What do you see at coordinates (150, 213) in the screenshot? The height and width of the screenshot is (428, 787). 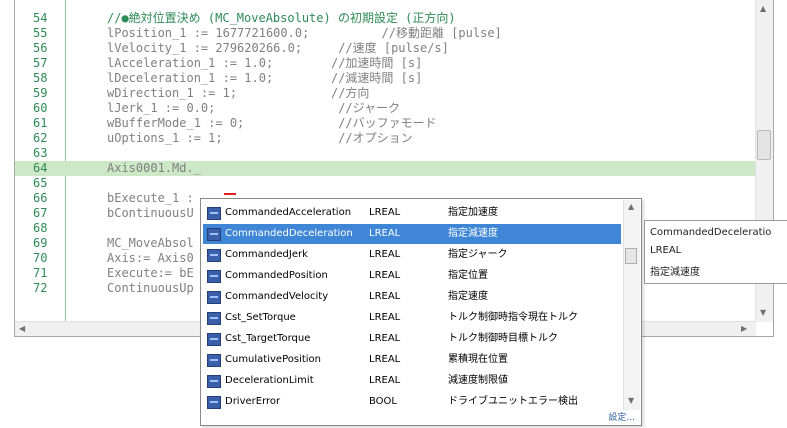 I see `code-text: bContinuousU` at bounding box center [150, 213].